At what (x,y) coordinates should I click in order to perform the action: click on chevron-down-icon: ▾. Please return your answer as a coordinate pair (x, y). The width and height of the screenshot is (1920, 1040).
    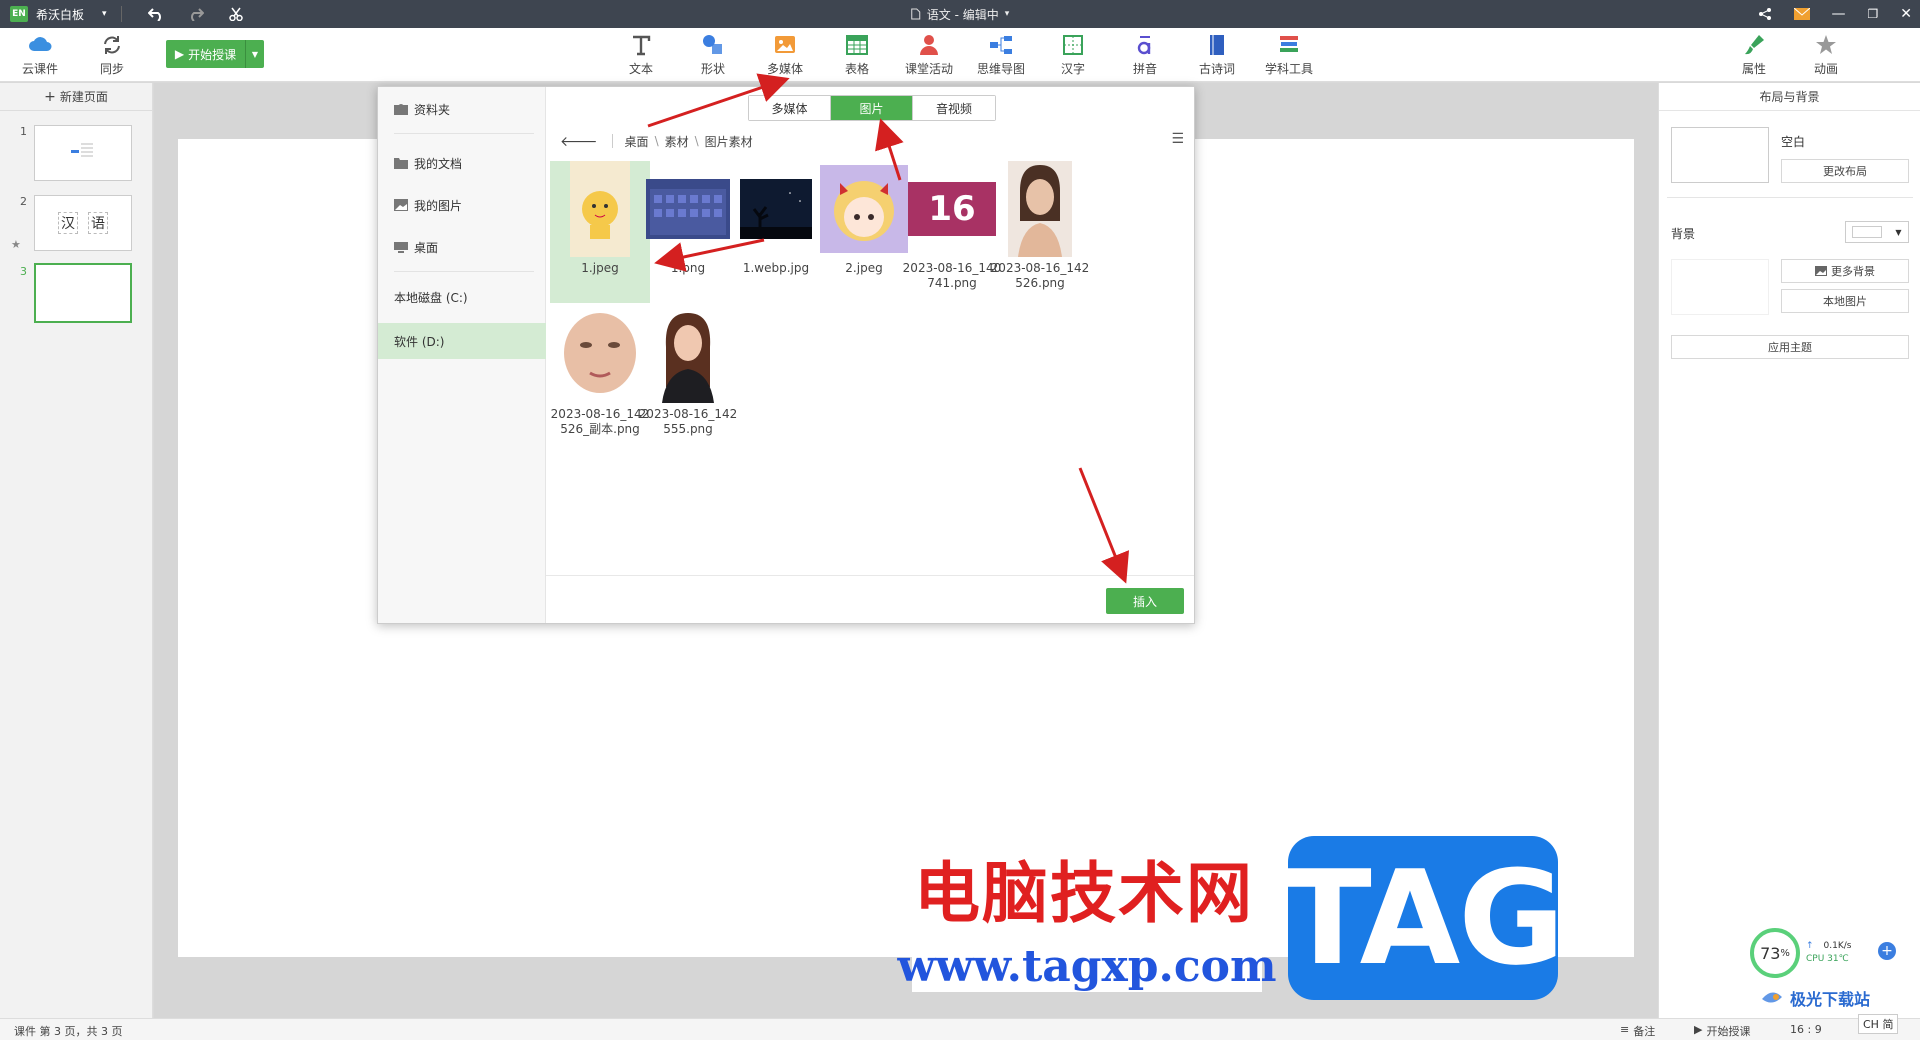
    Looking at the image, I should click on (1007, 14).